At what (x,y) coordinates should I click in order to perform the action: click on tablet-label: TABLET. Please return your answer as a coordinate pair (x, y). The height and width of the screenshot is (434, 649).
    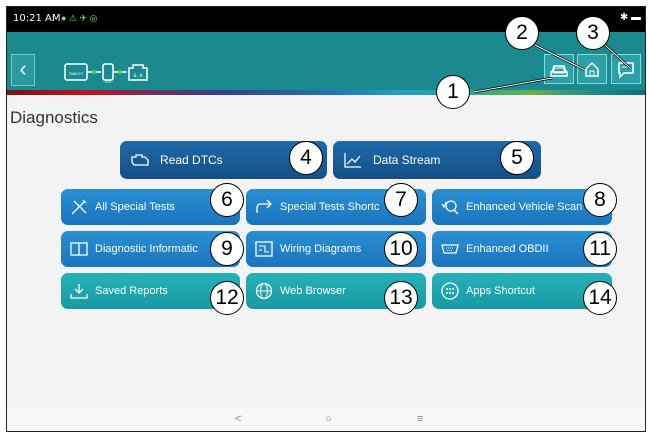
    Looking at the image, I should click on (76, 73).